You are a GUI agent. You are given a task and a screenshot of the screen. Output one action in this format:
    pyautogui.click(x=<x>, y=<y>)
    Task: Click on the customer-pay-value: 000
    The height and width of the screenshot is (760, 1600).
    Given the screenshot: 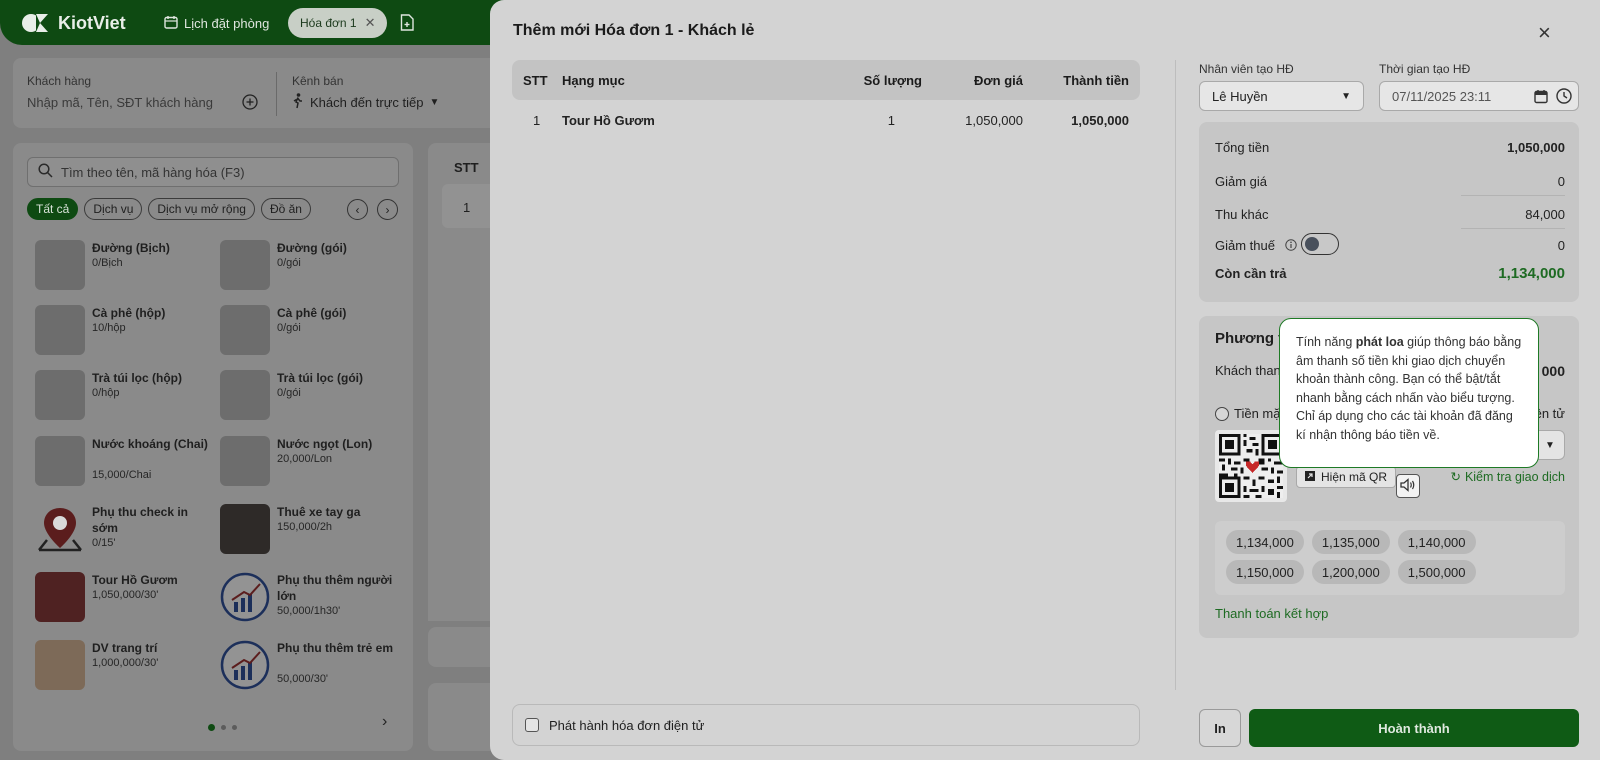 What is the action you would take?
    pyautogui.click(x=1553, y=371)
    